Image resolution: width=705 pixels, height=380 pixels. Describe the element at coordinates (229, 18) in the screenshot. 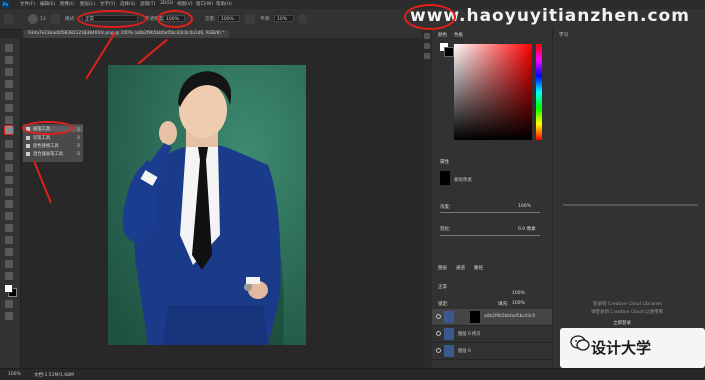

I see `flow-field: 100%` at that location.